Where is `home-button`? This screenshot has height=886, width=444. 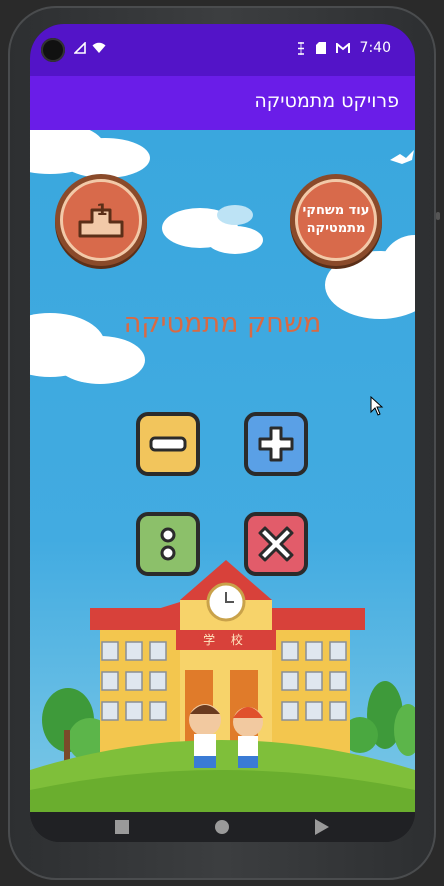
home-button is located at coordinates (222, 827).